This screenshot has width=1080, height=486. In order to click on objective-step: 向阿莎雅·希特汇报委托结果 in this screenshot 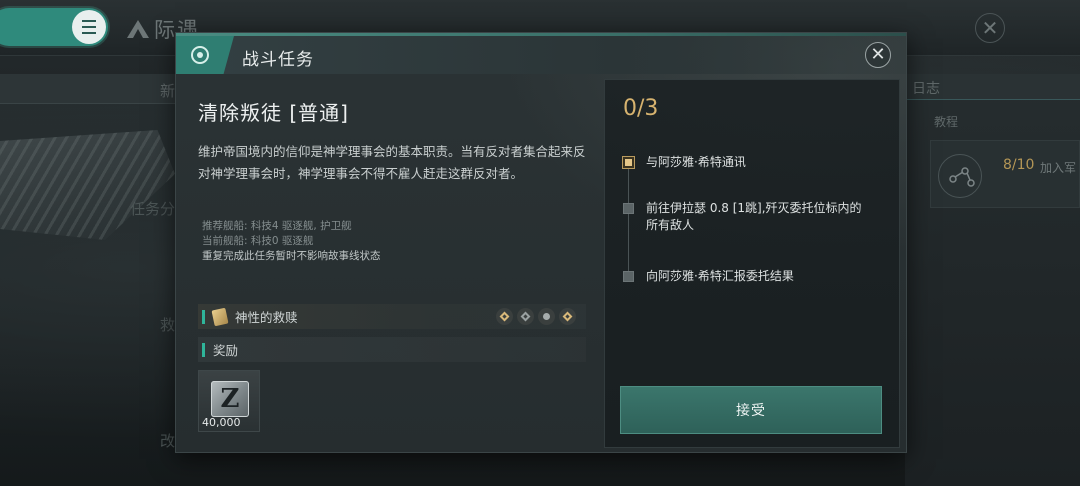, I will do `click(748, 276)`.